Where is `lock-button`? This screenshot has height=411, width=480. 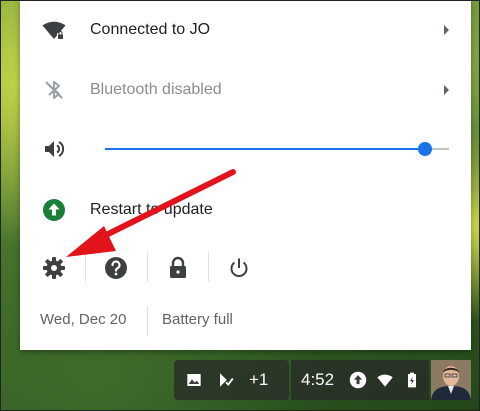
lock-button is located at coordinates (178, 268).